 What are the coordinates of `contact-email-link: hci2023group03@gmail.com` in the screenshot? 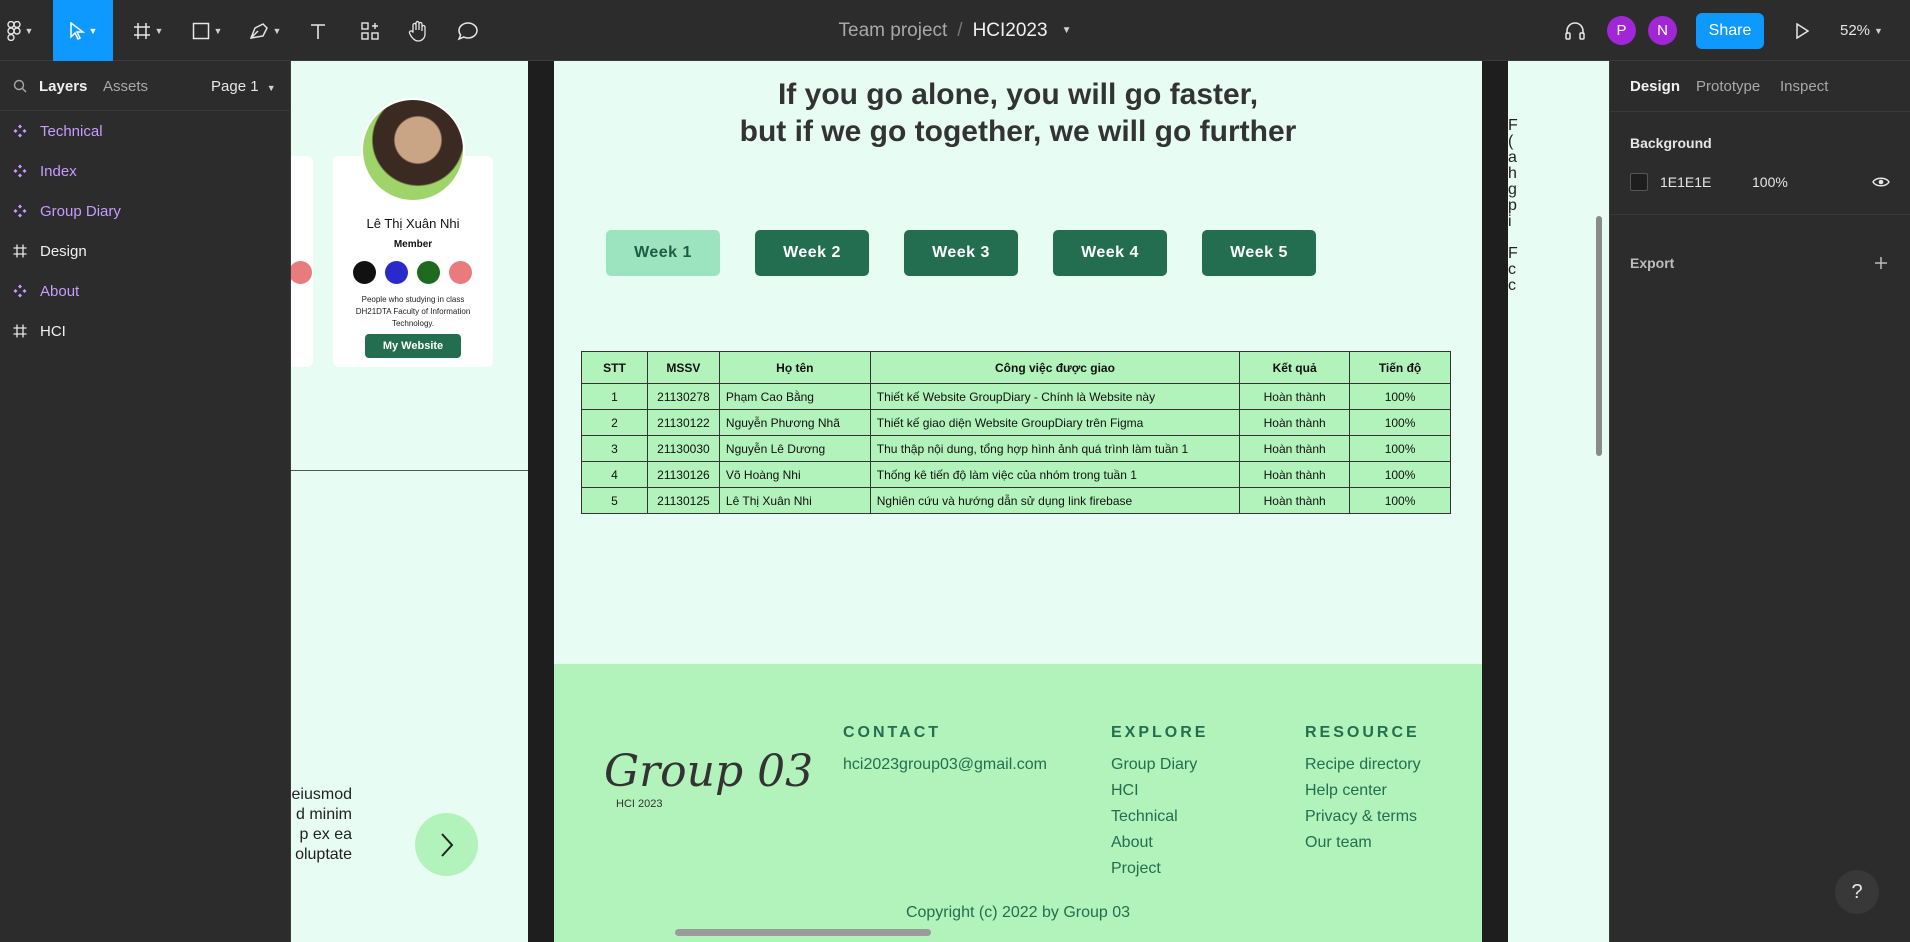 It's located at (945, 765).